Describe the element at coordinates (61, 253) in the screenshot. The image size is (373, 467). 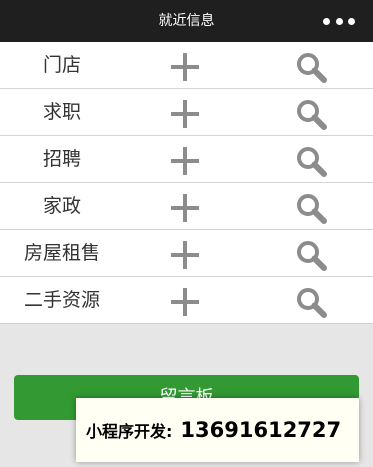
I see `list-item-label: 房屋租售` at that location.